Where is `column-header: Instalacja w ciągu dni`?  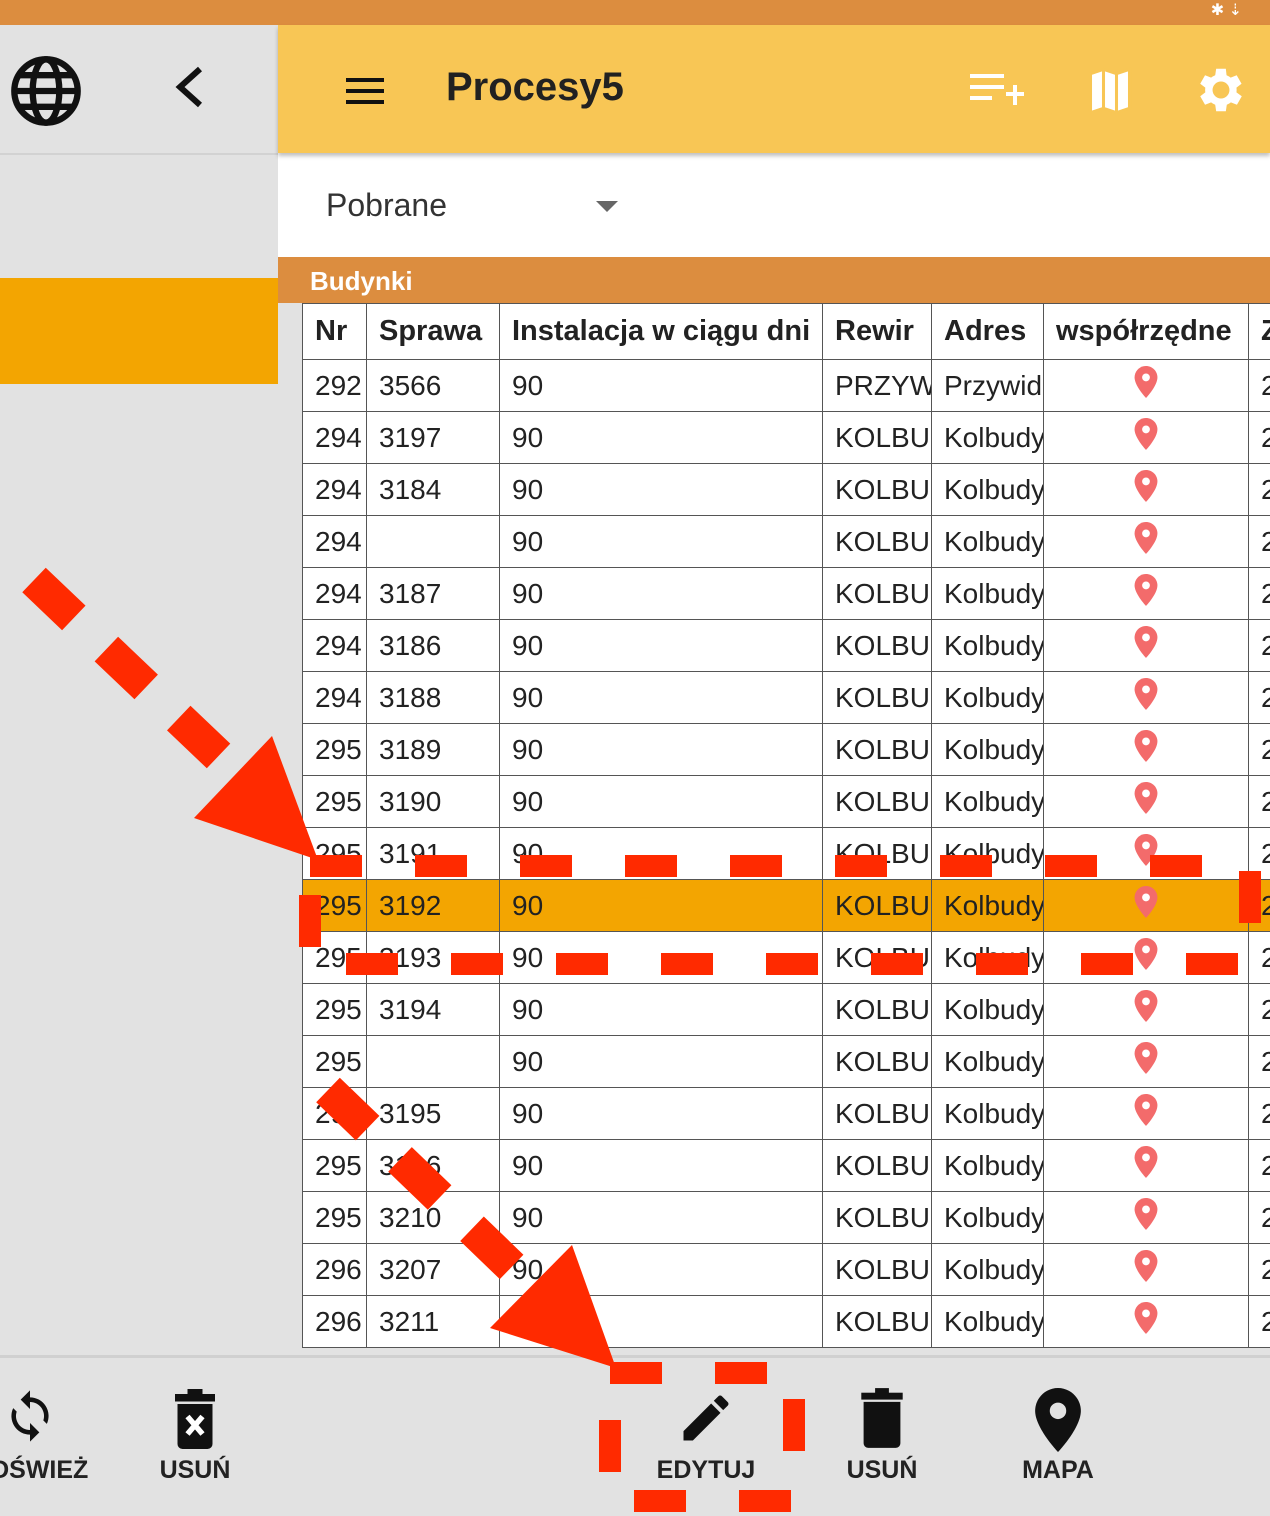
column-header: Instalacja w ciągu dni is located at coordinates (661, 332).